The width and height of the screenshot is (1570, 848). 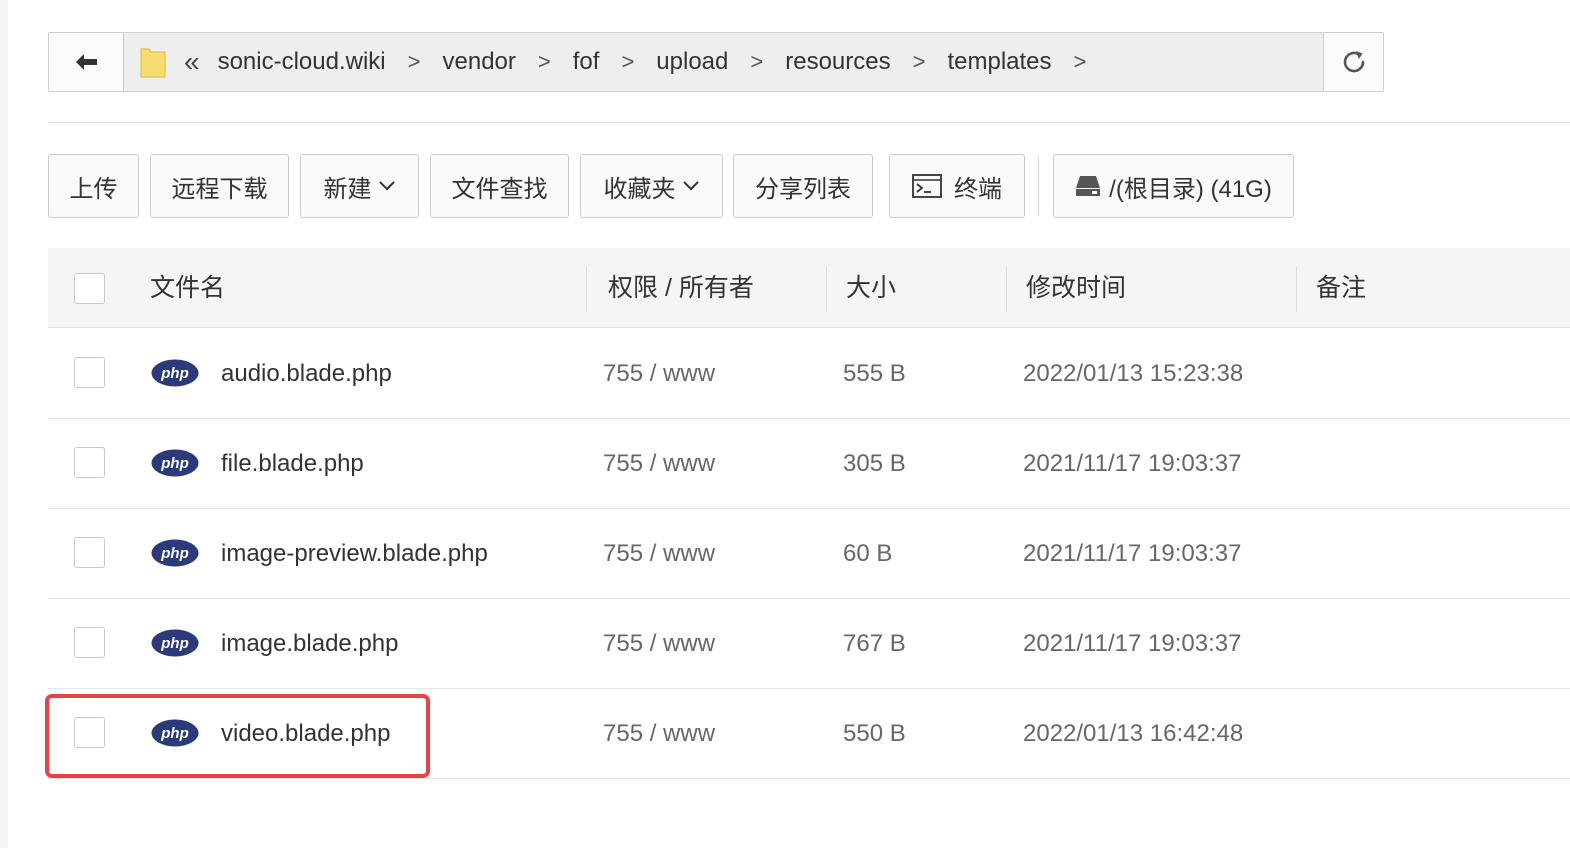 I want to click on file-modified-time: 2022/01/13 16:42:48, so click(x=1133, y=733).